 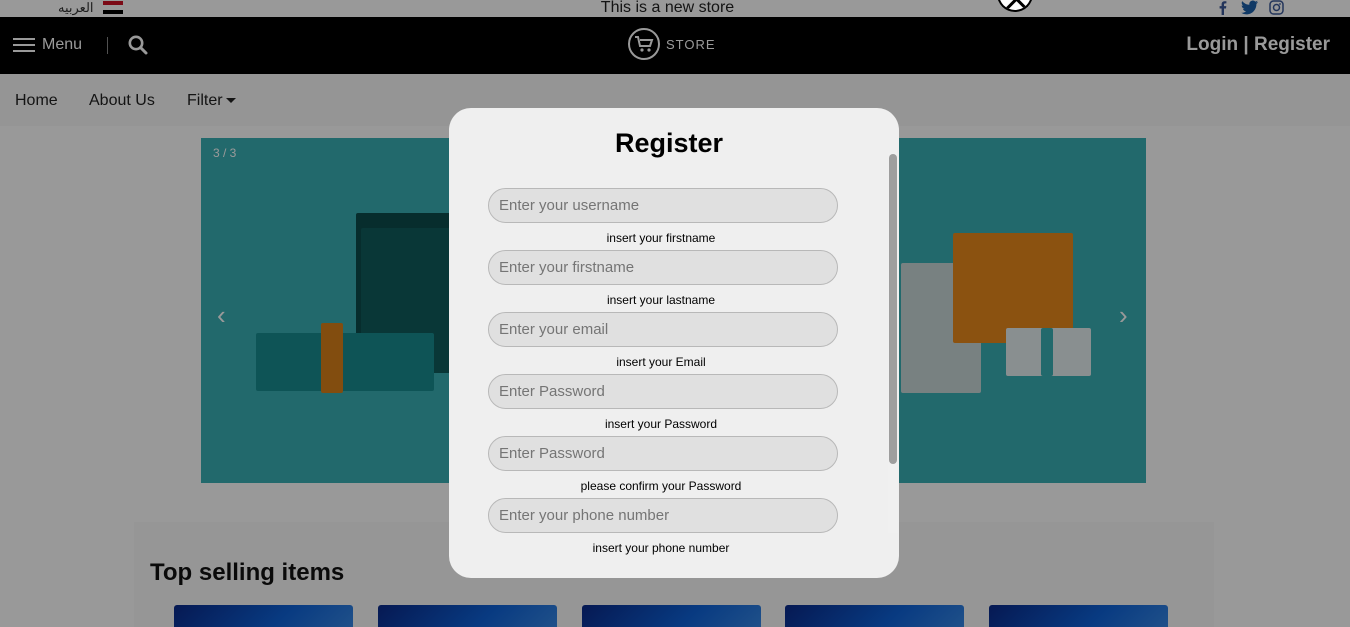 I want to click on firstname-hint: insert your lastname, so click(x=661, y=300).